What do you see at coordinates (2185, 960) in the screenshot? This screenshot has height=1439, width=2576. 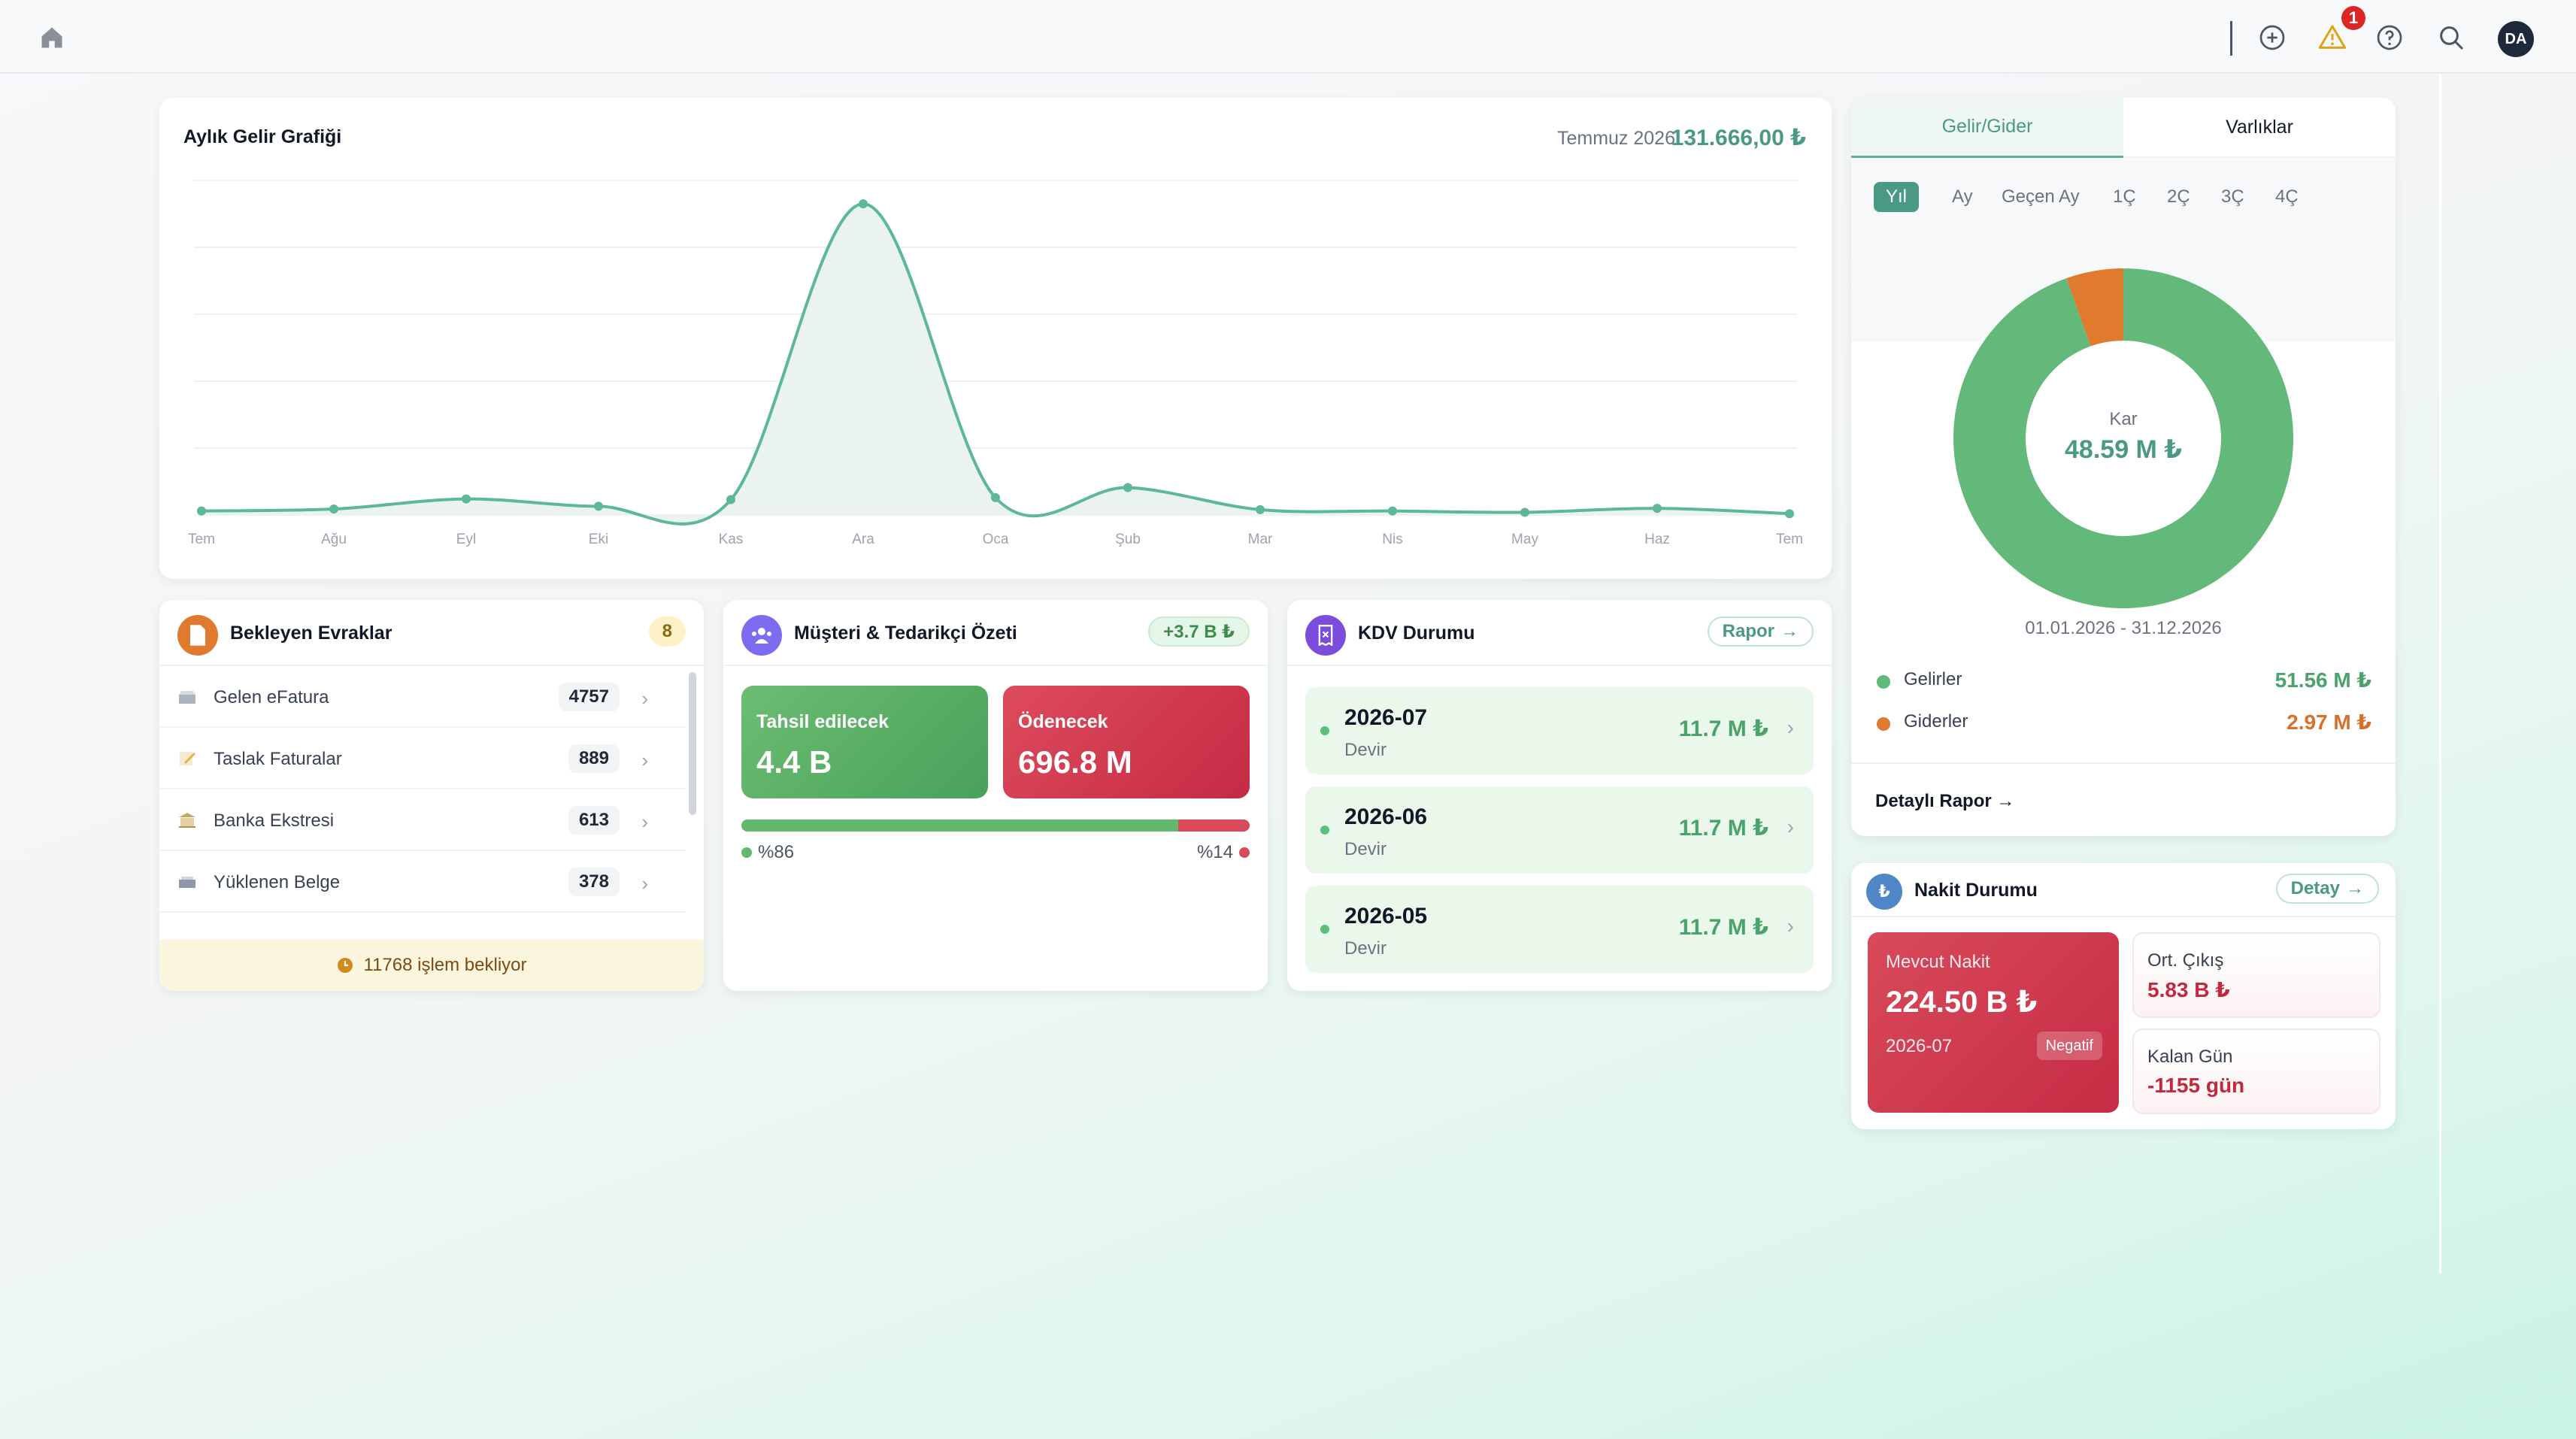 I see `avg-outflow-label: Ort. Çıkış` at bounding box center [2185, 960].